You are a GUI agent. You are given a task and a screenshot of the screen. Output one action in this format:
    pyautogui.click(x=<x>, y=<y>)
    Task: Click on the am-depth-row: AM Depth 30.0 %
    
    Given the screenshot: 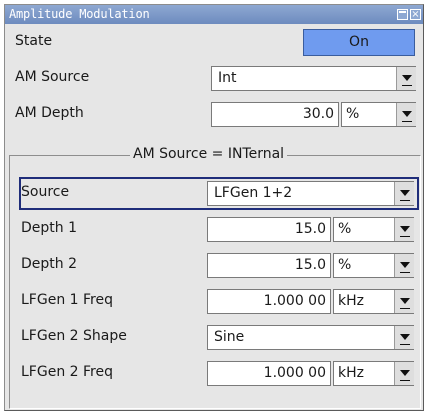 What is the action you would take?
    pyautogui.click(x=214, y=115)
    